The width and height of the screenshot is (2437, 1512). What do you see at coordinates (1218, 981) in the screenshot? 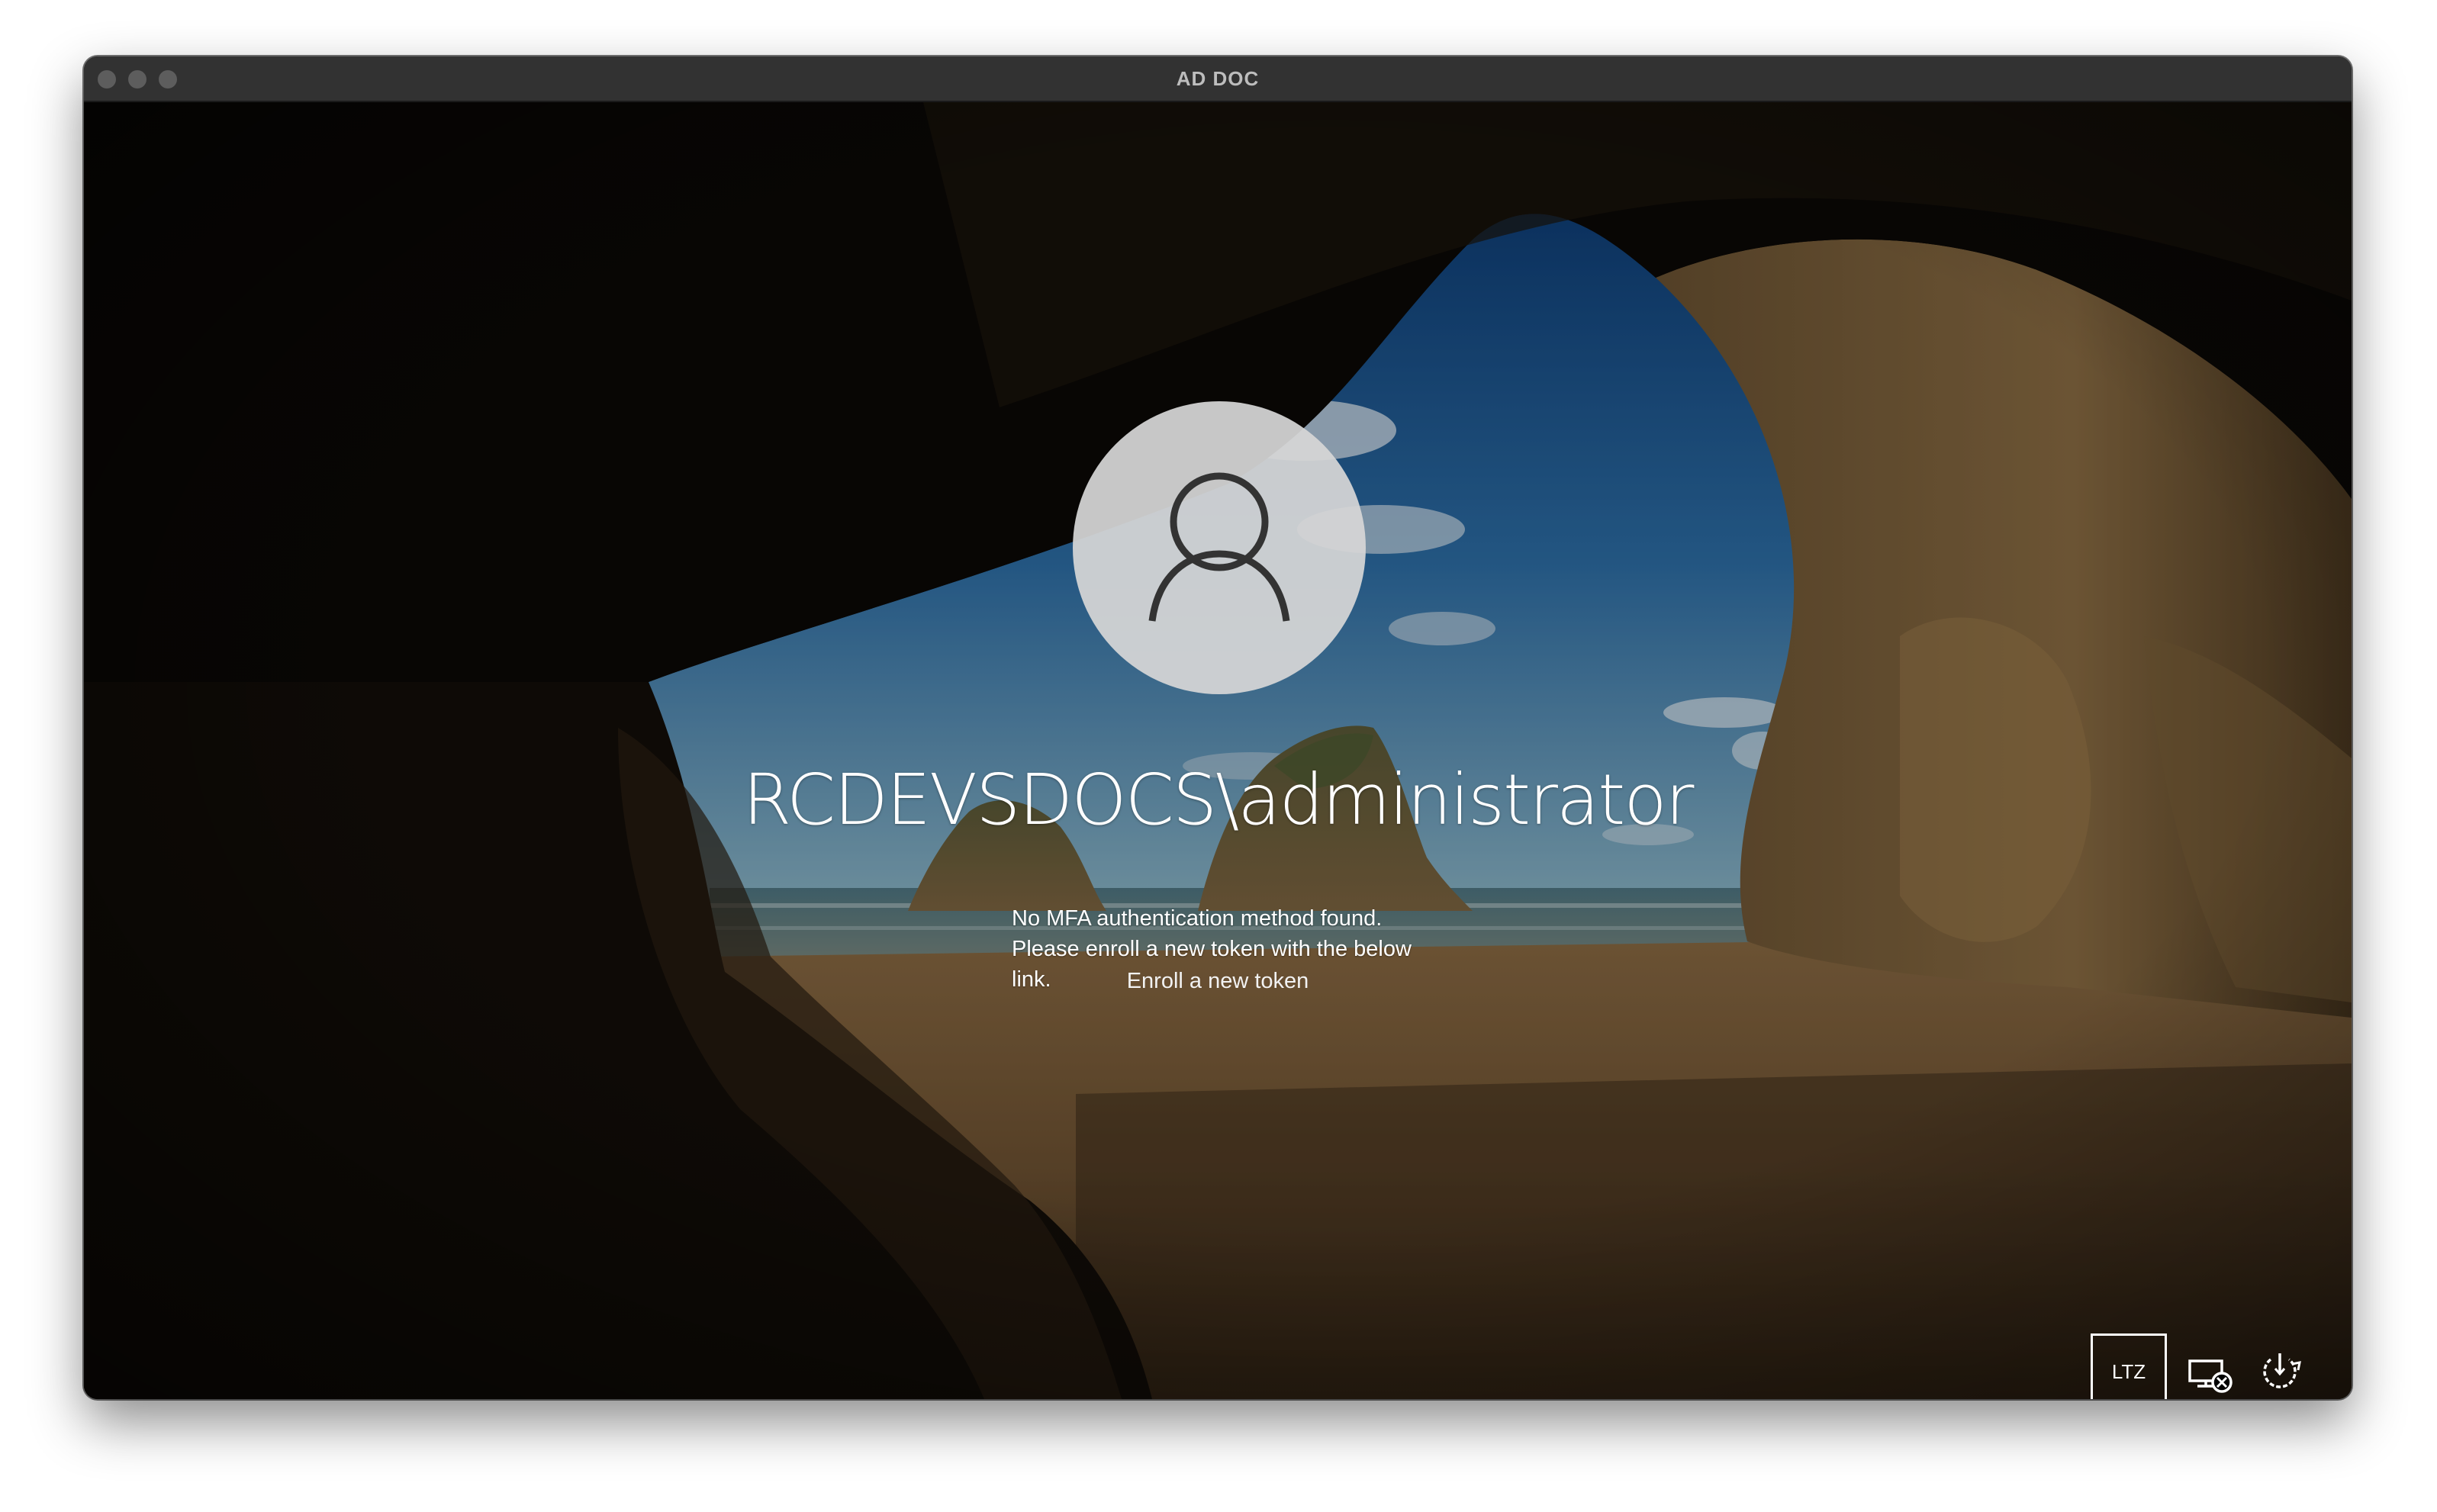
I see `enroll-token-link: Enroll a new token` at bounding box center [1218, 981].